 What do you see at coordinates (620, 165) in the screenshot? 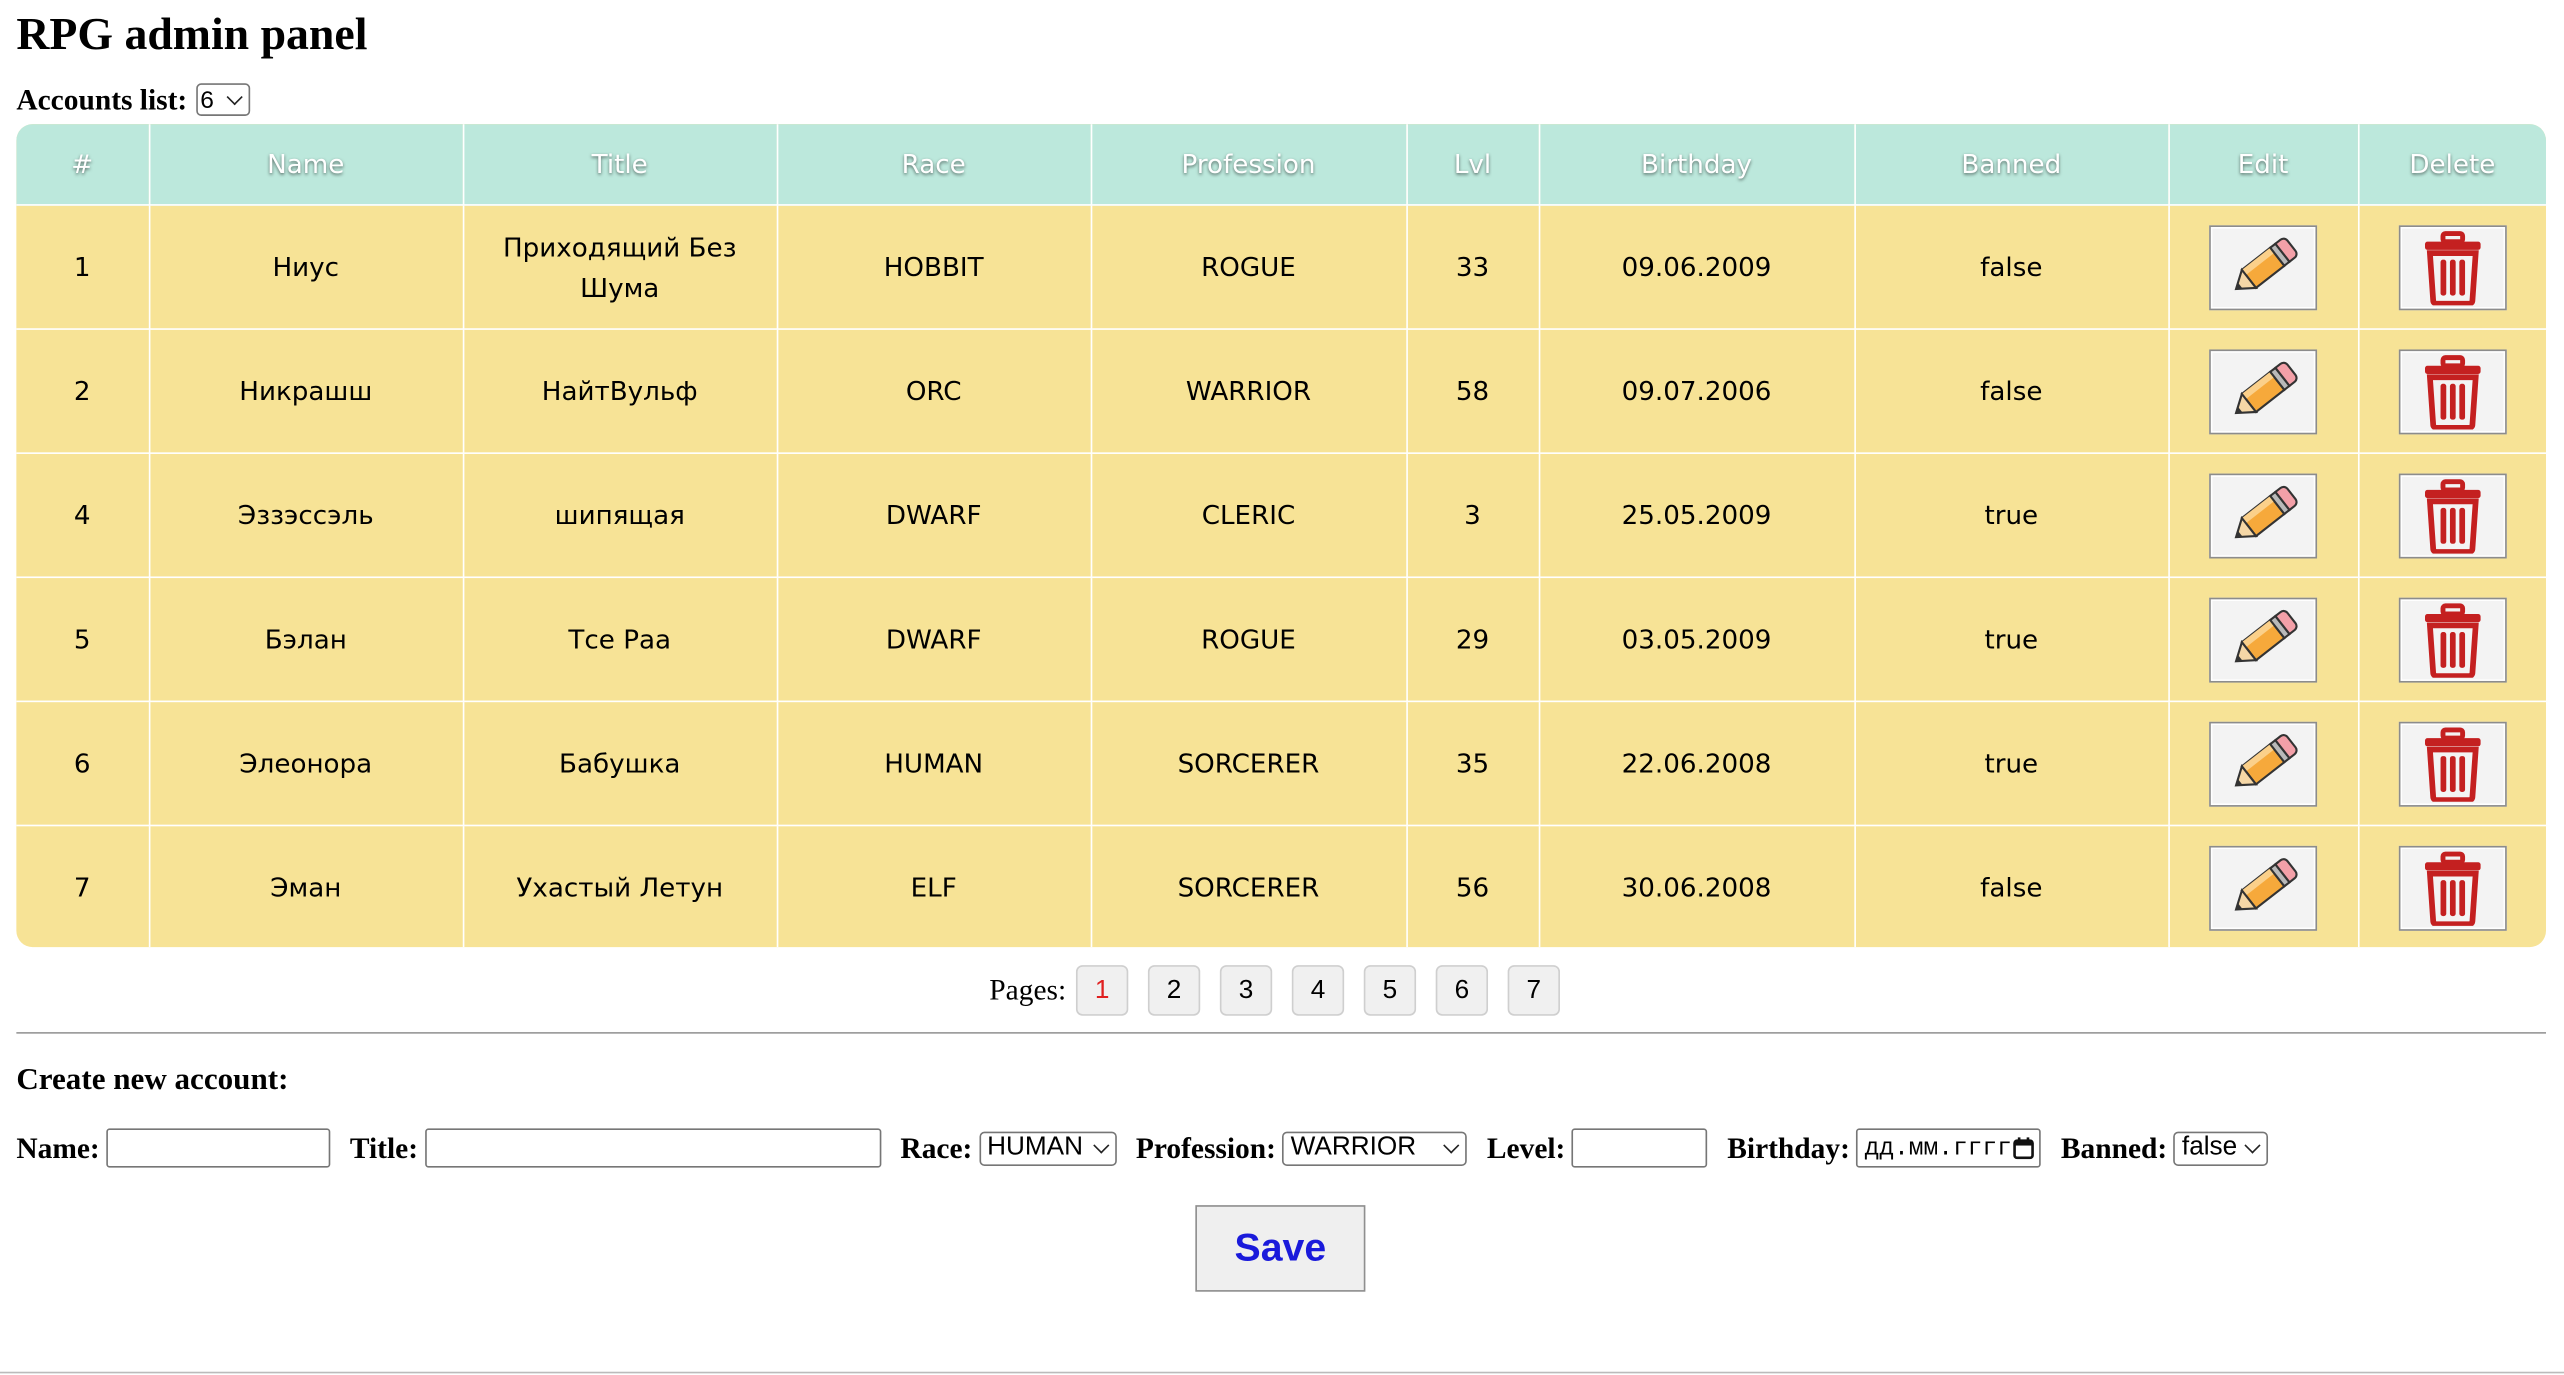
I see `column-header: Title` at bounding box center [620, 165].